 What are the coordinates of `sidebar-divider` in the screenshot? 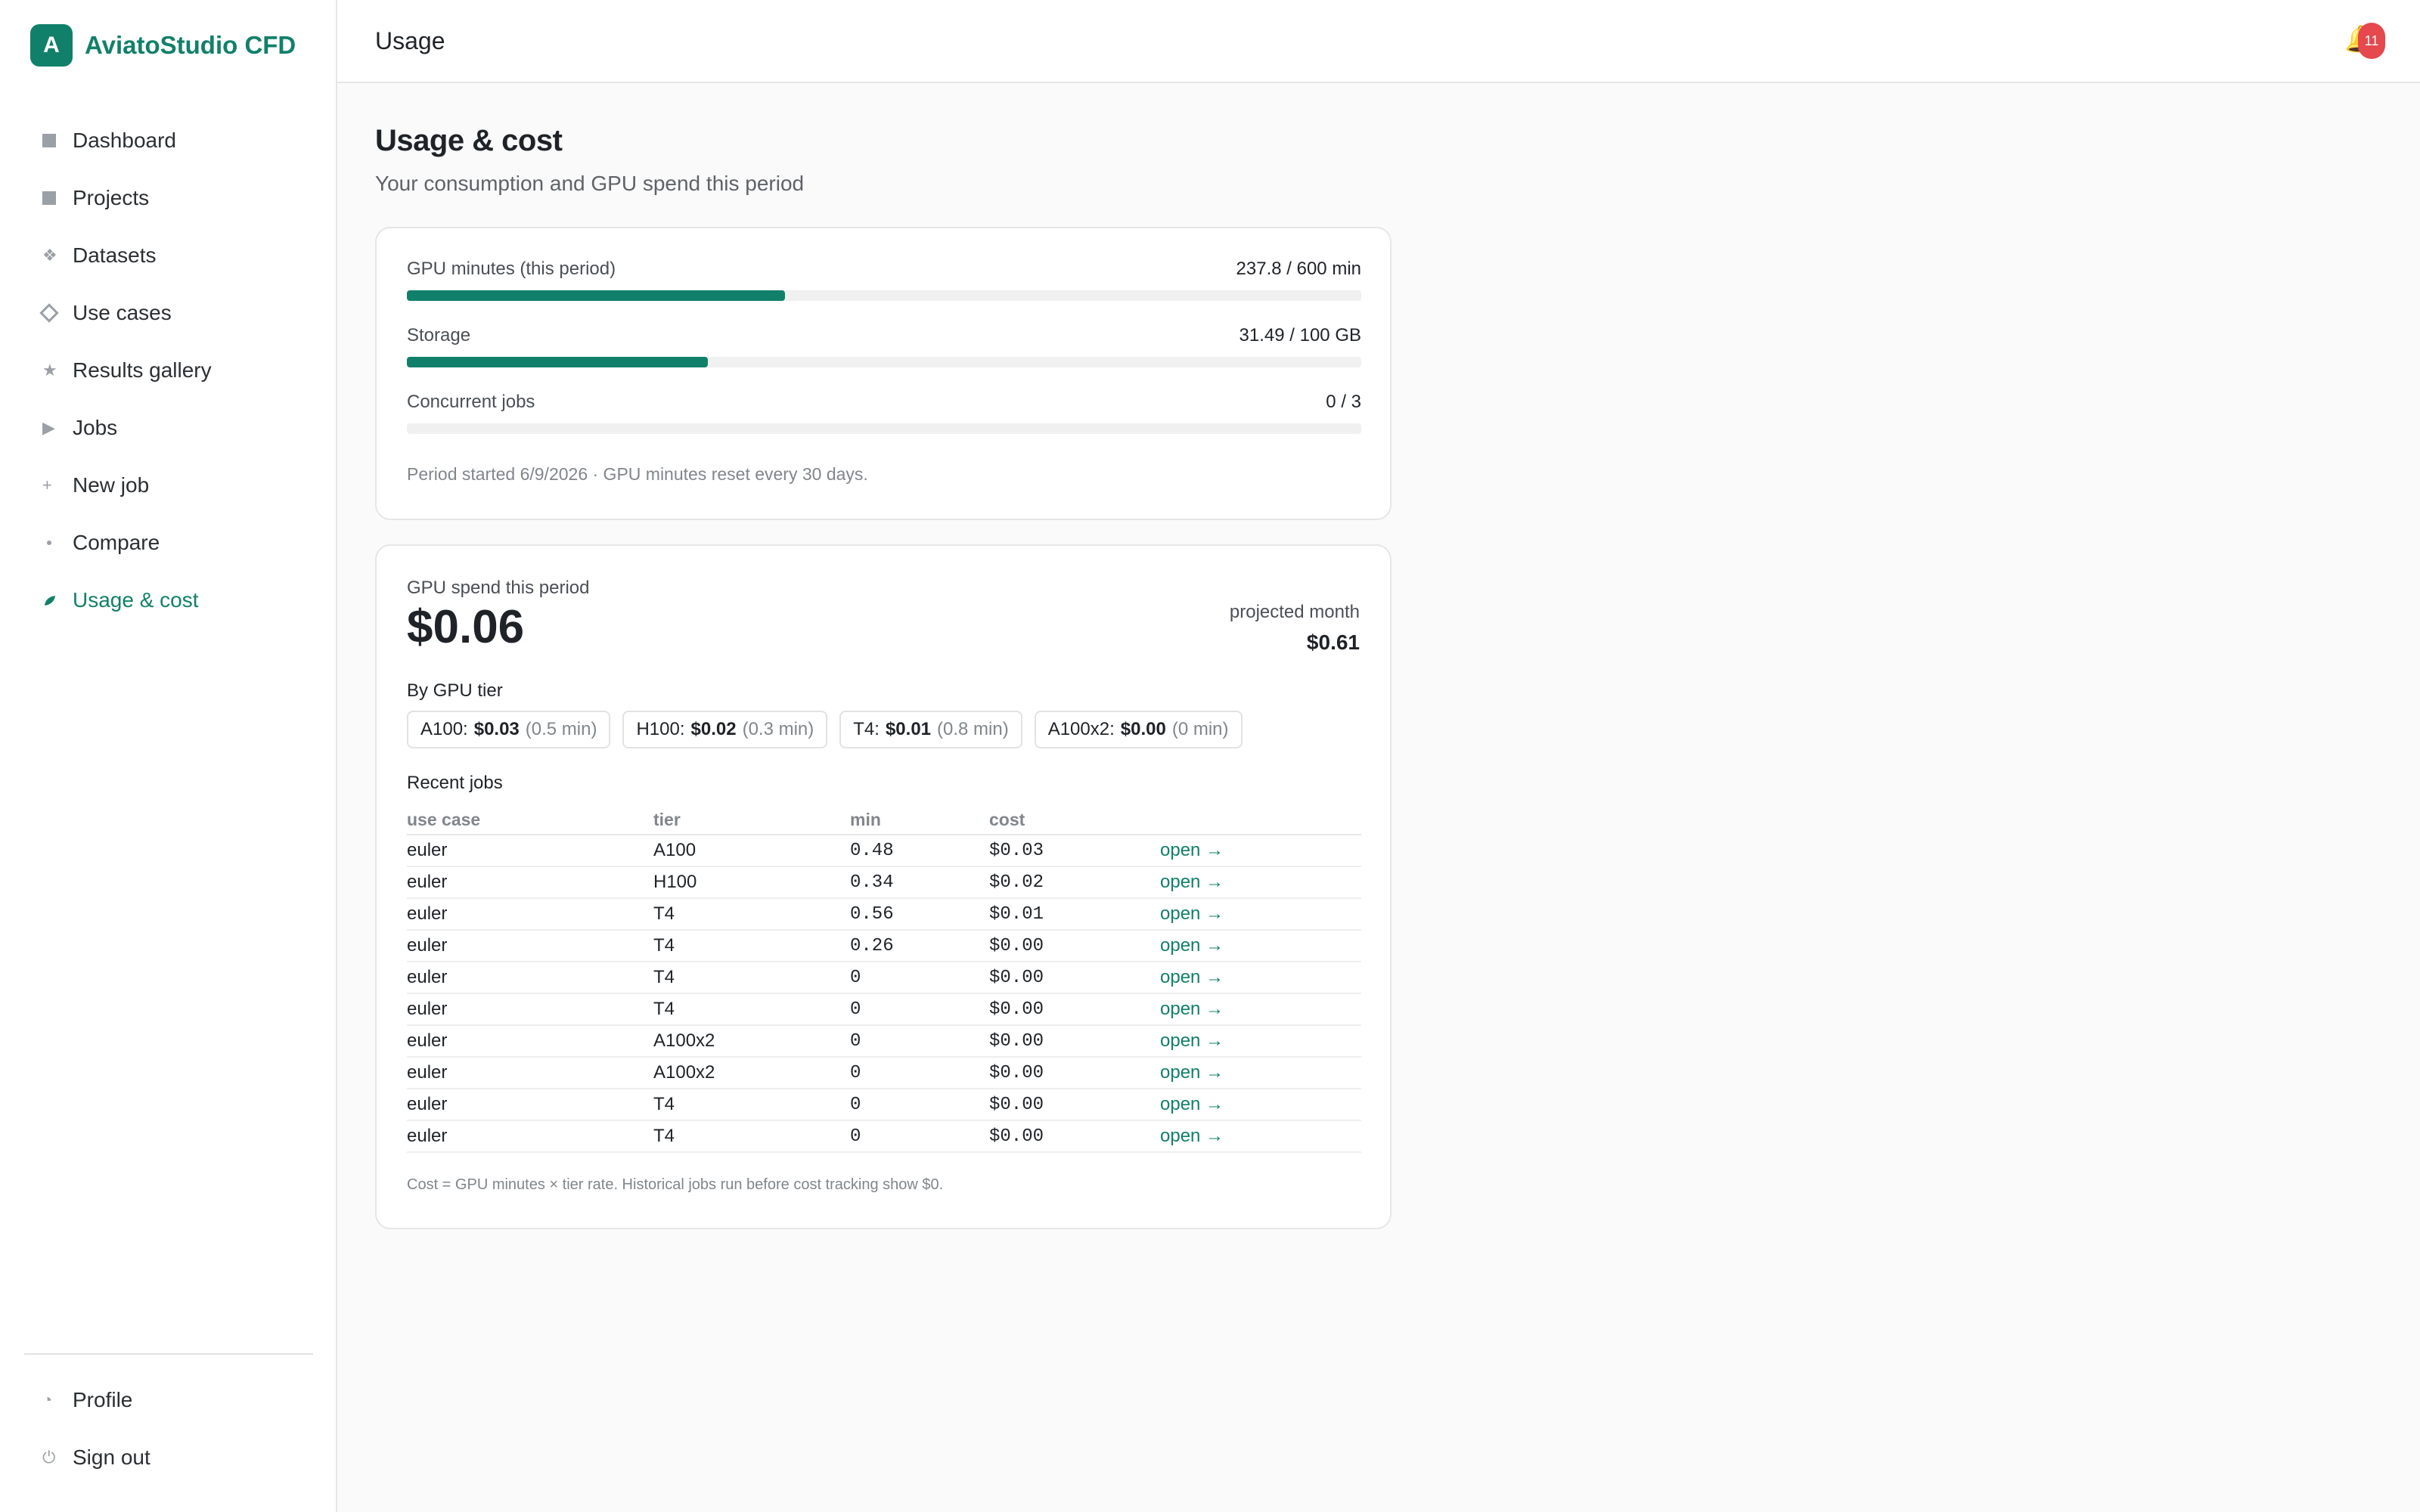 It's located at (168, 1354).